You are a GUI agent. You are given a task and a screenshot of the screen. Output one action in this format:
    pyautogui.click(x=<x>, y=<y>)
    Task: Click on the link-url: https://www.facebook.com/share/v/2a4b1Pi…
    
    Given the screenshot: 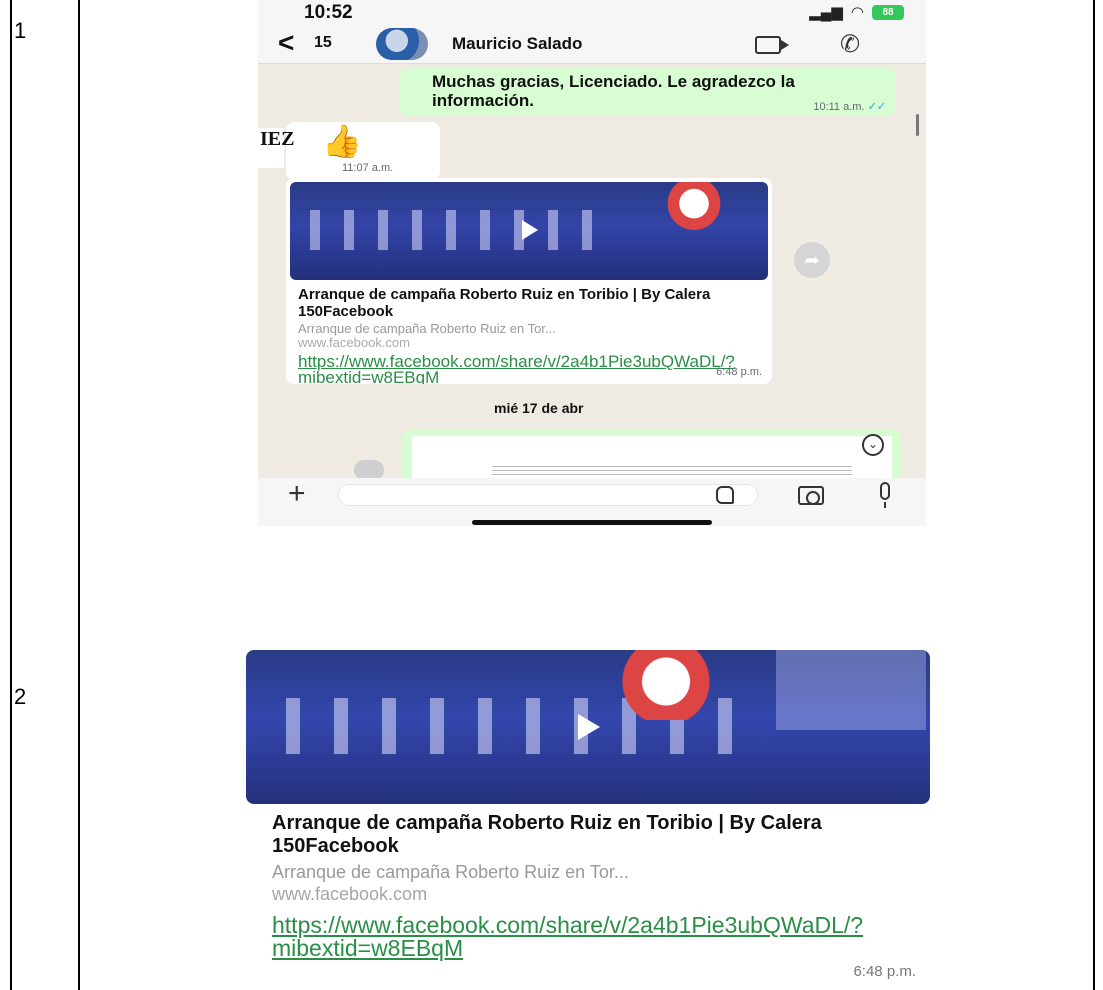 What is the action you would take?
    pyautogui.click(x=516, y=368)
    